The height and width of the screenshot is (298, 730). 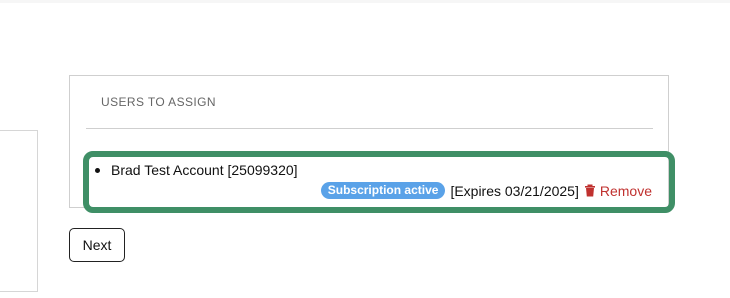 What do you see at coordinates (158, 102) in the screenshot?
I see `card-title: USERS TO ASSIGN` at bounding box center [158, 102].